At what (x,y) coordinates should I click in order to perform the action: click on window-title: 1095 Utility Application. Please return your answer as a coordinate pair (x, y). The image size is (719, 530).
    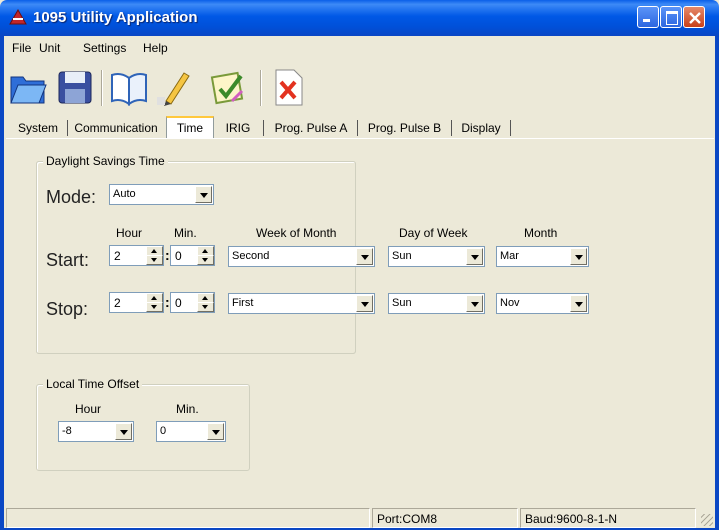
    Looking at the image, I should click on (115, 17).